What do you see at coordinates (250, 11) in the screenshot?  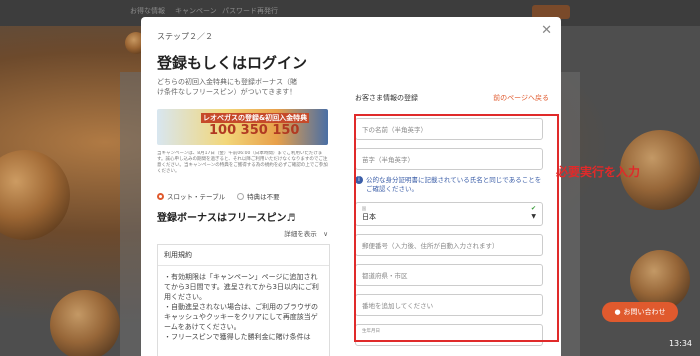 I see `nav-item-password: パスワード再発行` at bounding box center [250, 11].